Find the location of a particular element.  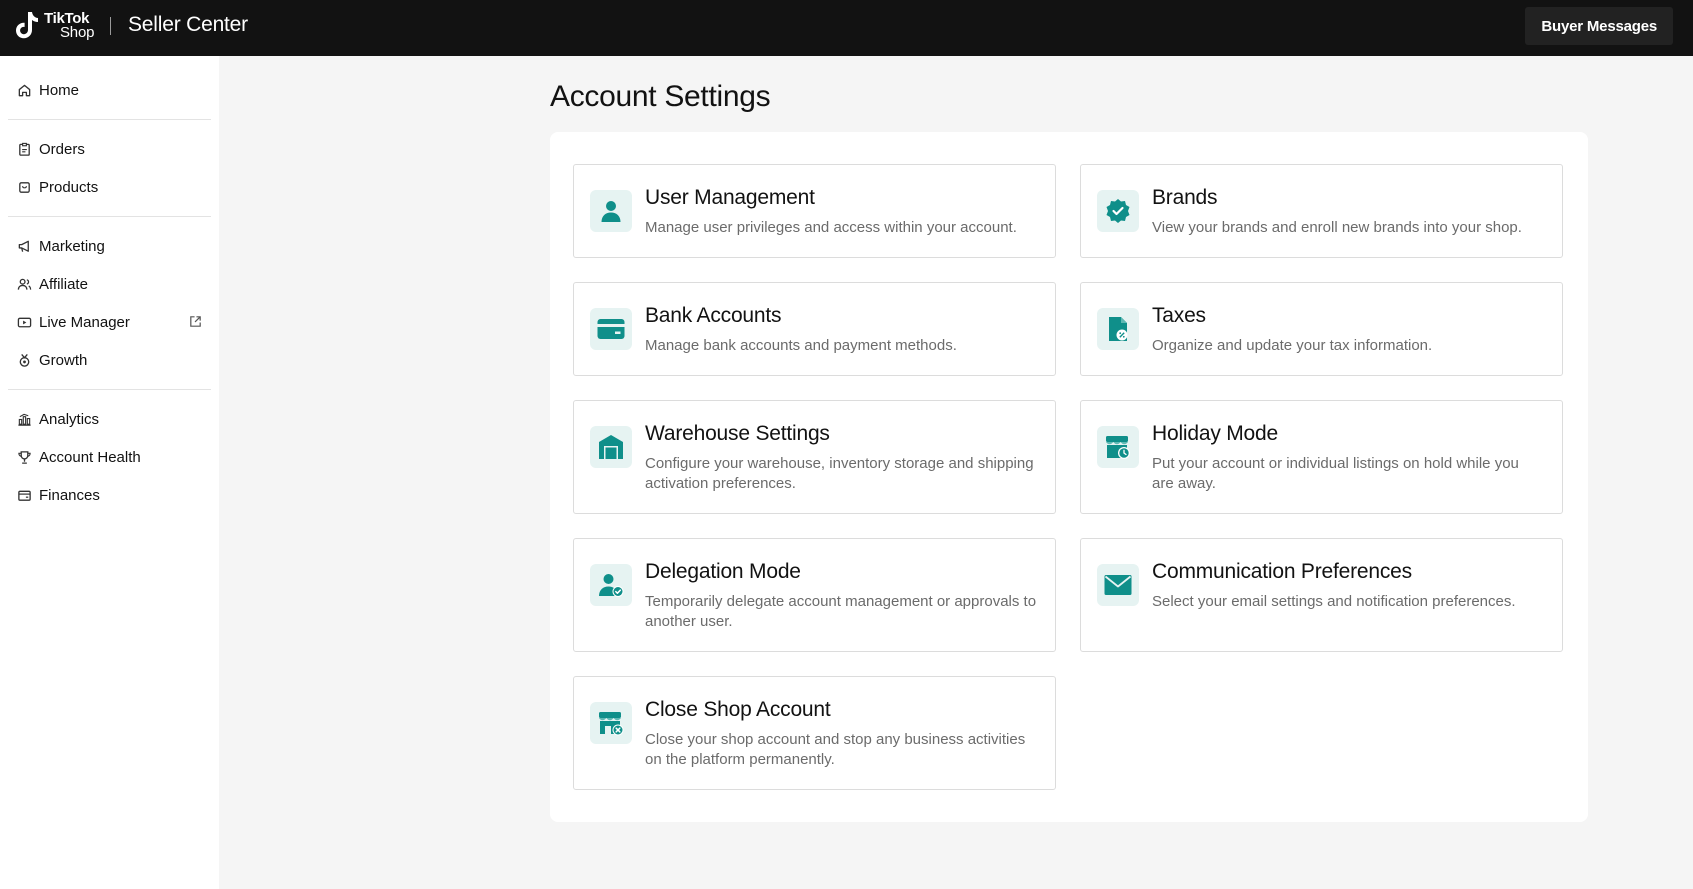

logo-line-2: Shop is located at coordinates (77, 32).